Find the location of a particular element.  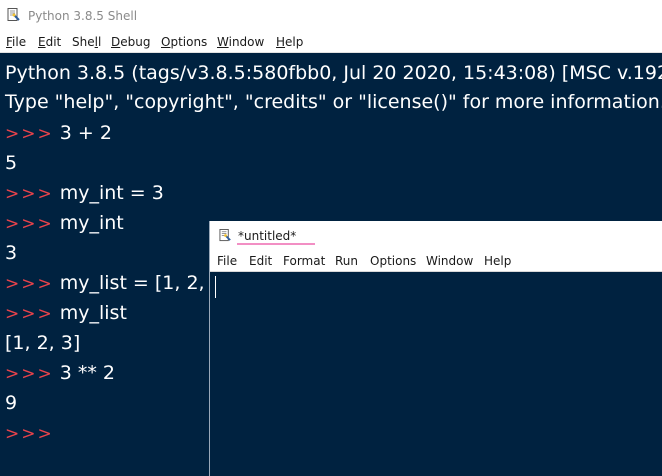

editor-menu-help: Help is located at coordinates (497, 261).